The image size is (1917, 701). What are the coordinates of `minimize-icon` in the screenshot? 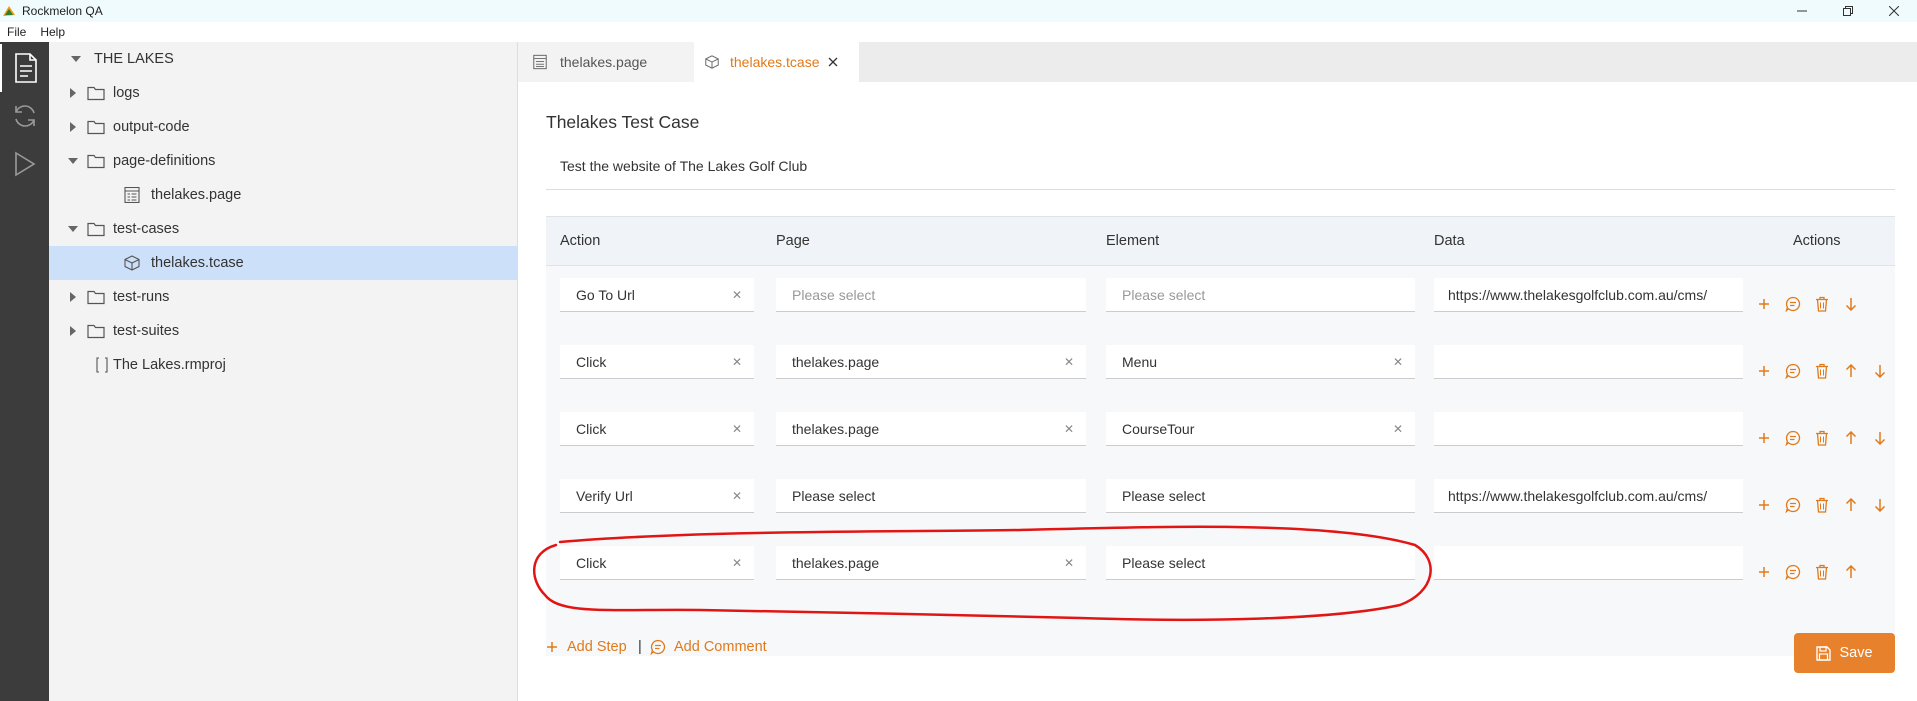 It's located at (1802, 11).